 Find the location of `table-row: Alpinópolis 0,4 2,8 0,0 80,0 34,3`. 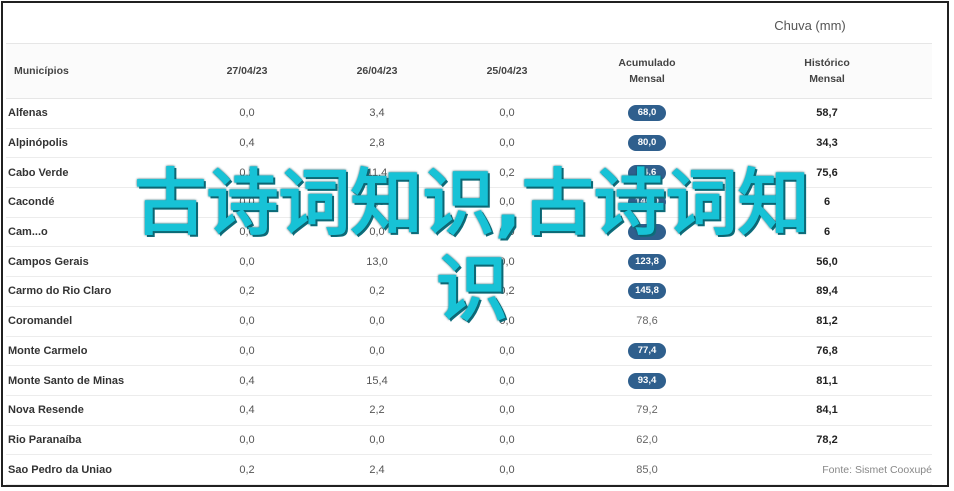

table-row: Alpinópolis 0,4 2,8 0,0 80,0 34,3 is located at coordinates (469, 143).